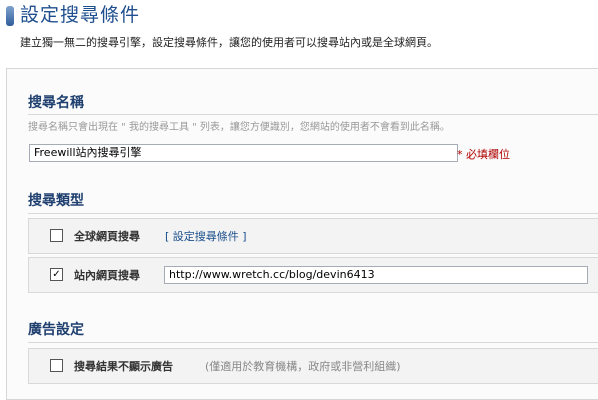 Image resolution: width=598 pixels, height=400 pixels. What do you see at coordinates (313, 236) in the screenshot?
I see `global-search-option: 全球網頁搜尋 [ 設定搜尋條件 ]` at bounding box center [313, 236].